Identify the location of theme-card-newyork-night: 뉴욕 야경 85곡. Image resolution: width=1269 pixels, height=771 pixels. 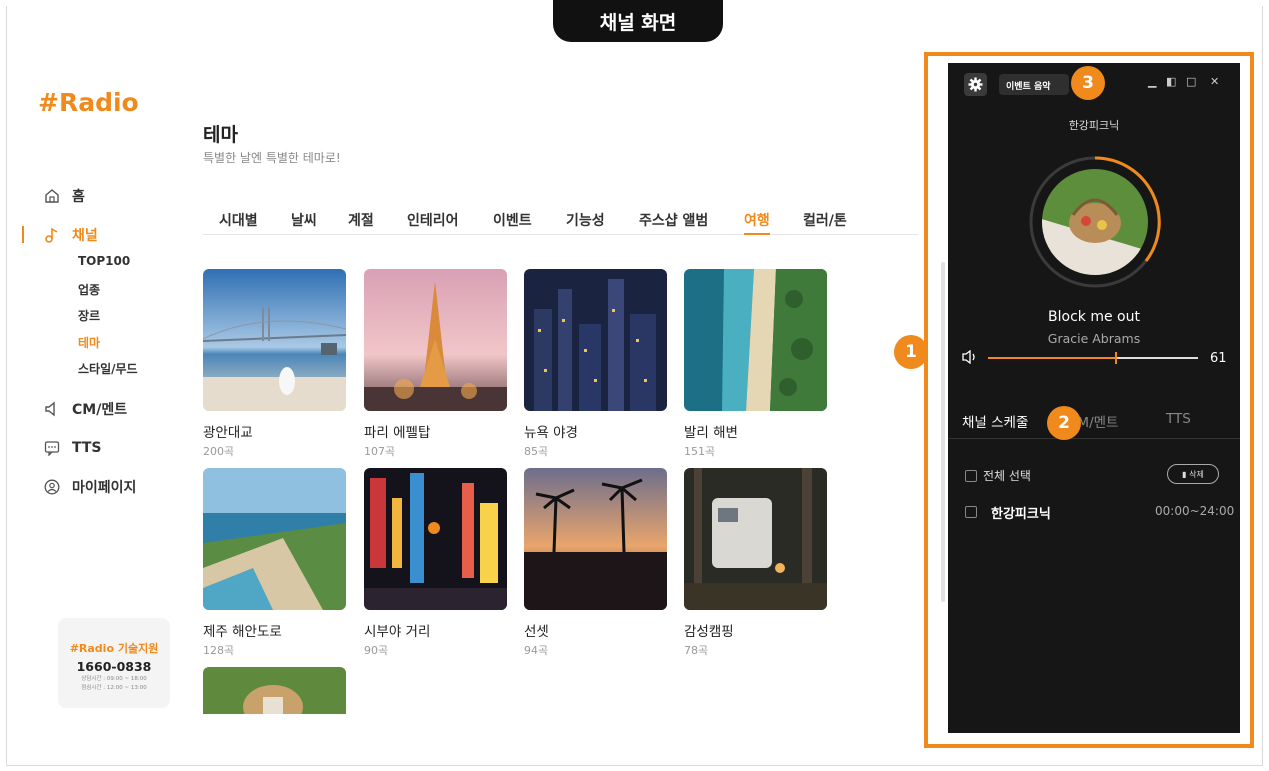
(595, 364).